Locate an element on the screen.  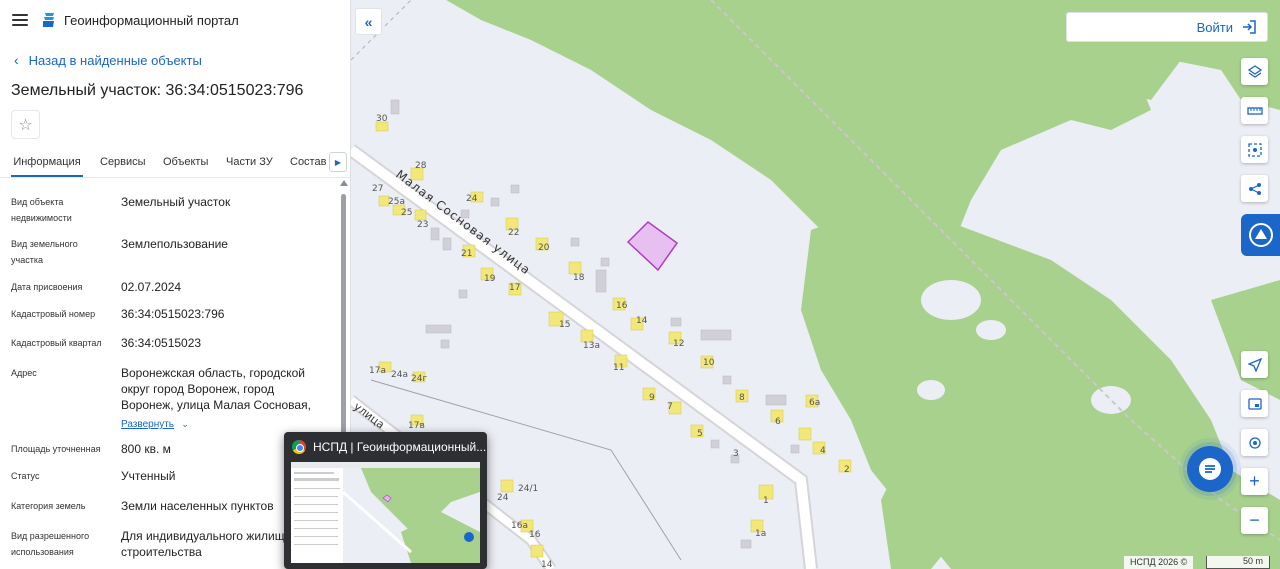
login-label: Войти is located at coordinates (1214, 27).